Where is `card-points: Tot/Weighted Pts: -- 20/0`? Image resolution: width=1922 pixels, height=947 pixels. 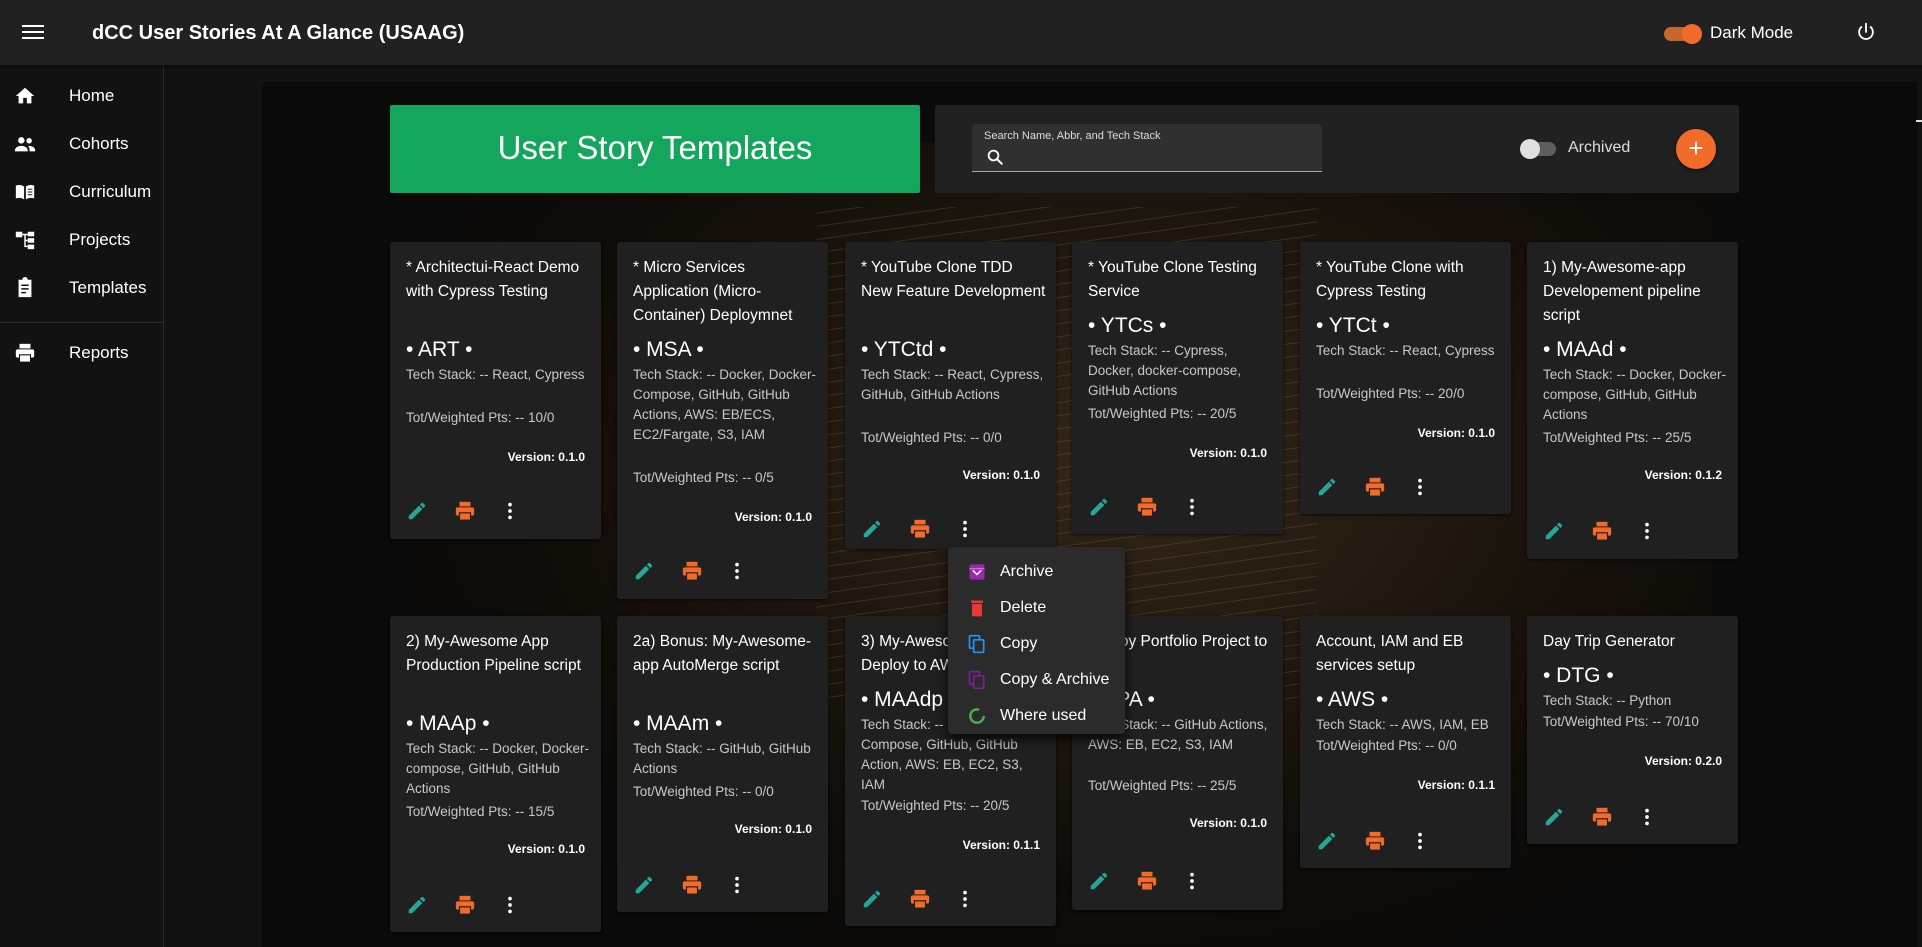
card-points: Tot/Weighted Pts: -- 20/0 is located at coordinates (1390, 393).